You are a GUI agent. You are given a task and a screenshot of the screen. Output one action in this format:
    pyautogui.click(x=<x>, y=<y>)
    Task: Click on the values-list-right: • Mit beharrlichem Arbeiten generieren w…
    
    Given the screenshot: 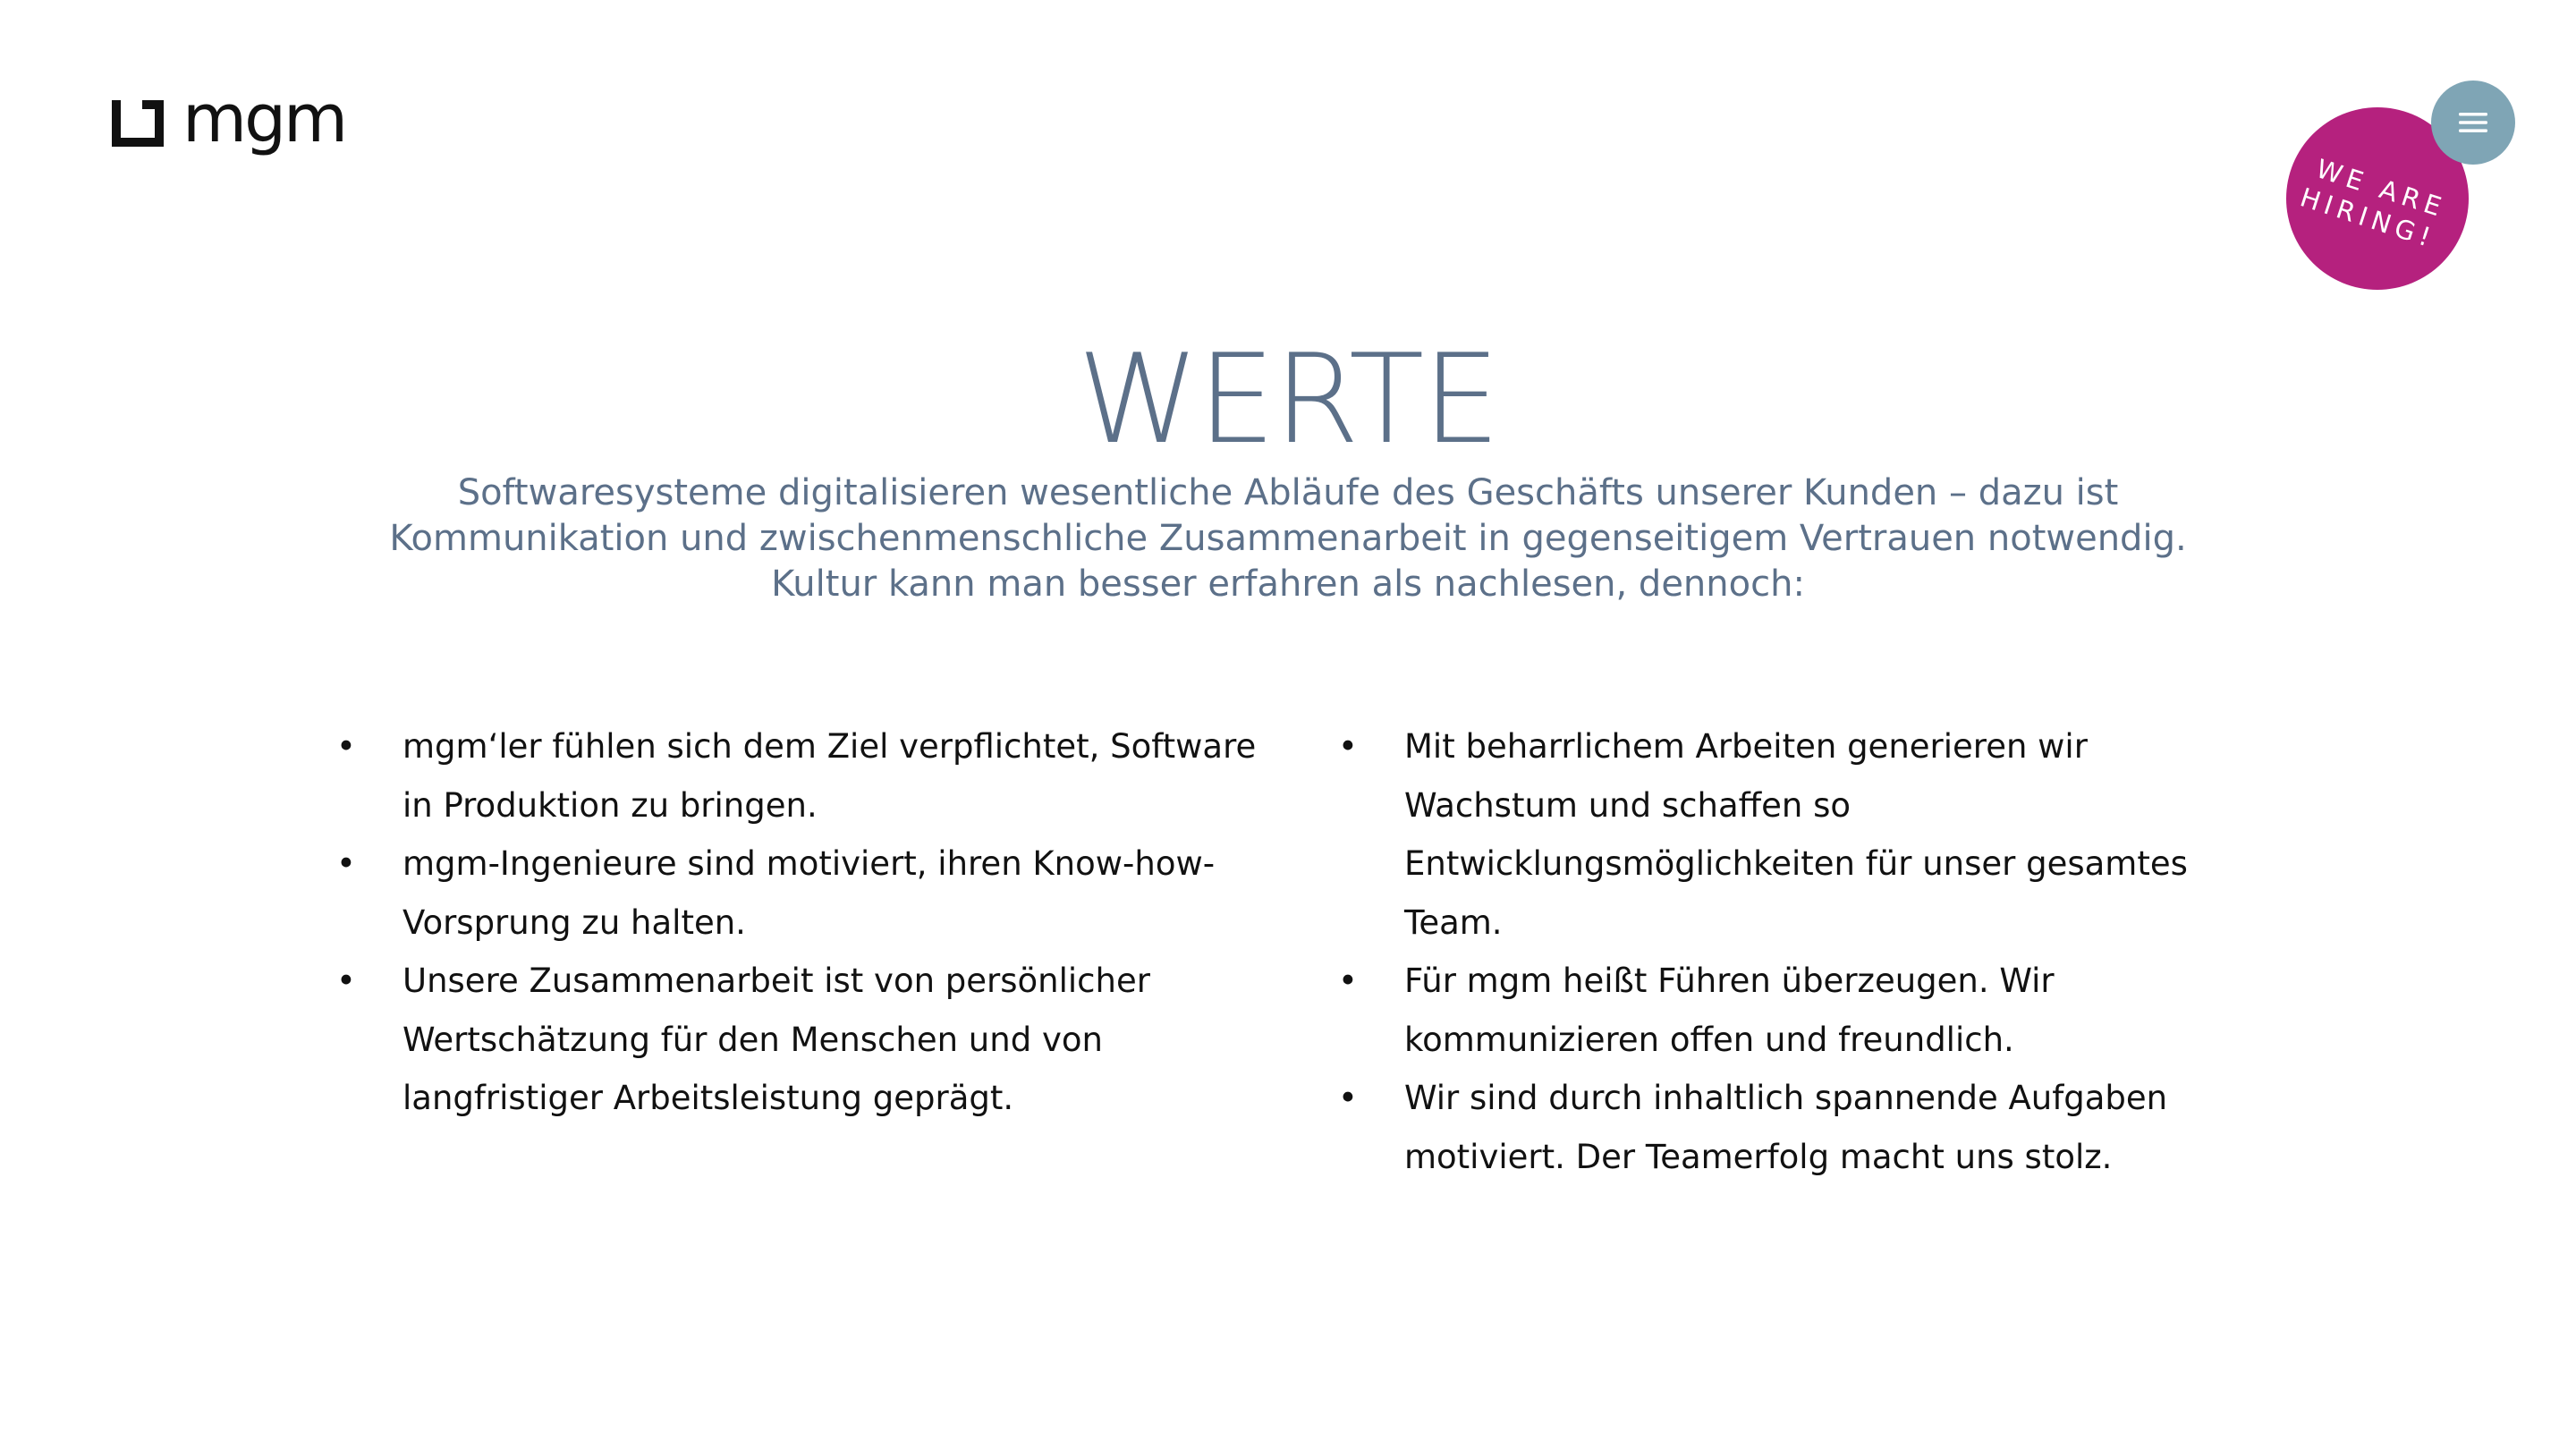 What is the action you would take?
    pyautogui.click(x=1803, y=951)
    